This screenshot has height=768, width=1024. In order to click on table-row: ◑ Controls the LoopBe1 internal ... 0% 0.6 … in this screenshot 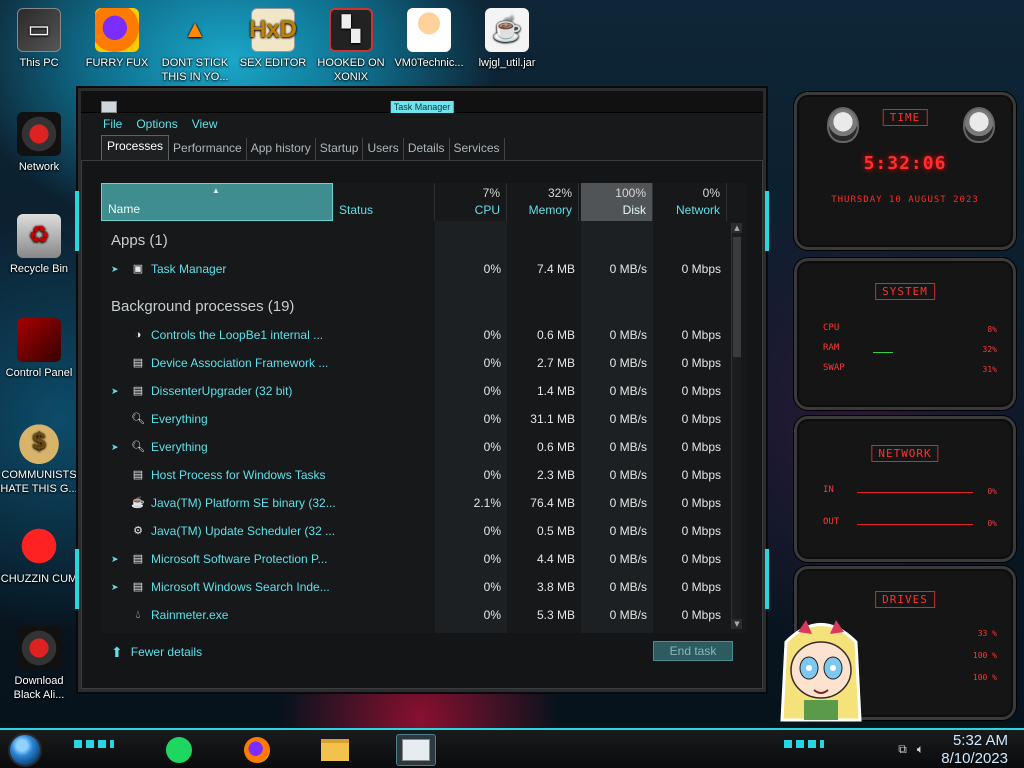, I will do `click(417, 335)`.